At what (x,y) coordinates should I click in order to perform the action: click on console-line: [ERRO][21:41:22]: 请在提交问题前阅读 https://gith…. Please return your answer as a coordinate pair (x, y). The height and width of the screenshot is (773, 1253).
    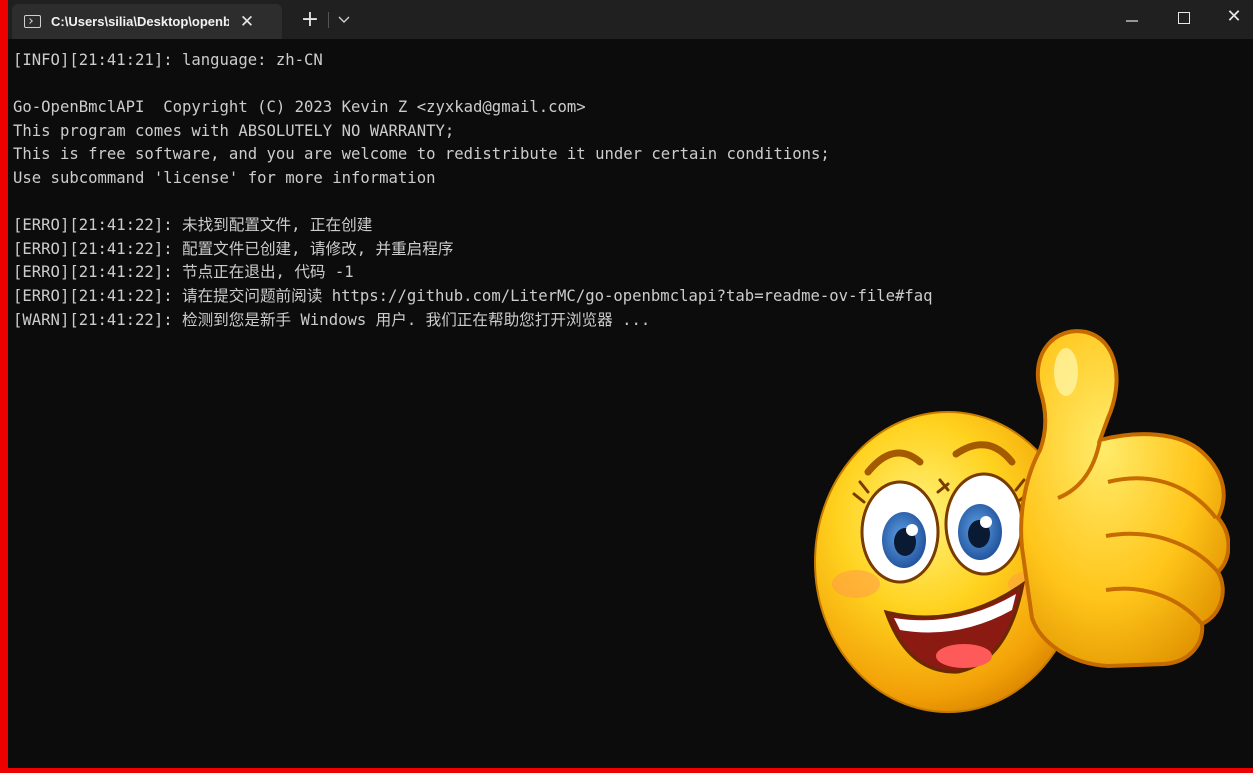
    Looking at the image, I should click on (473, 295).